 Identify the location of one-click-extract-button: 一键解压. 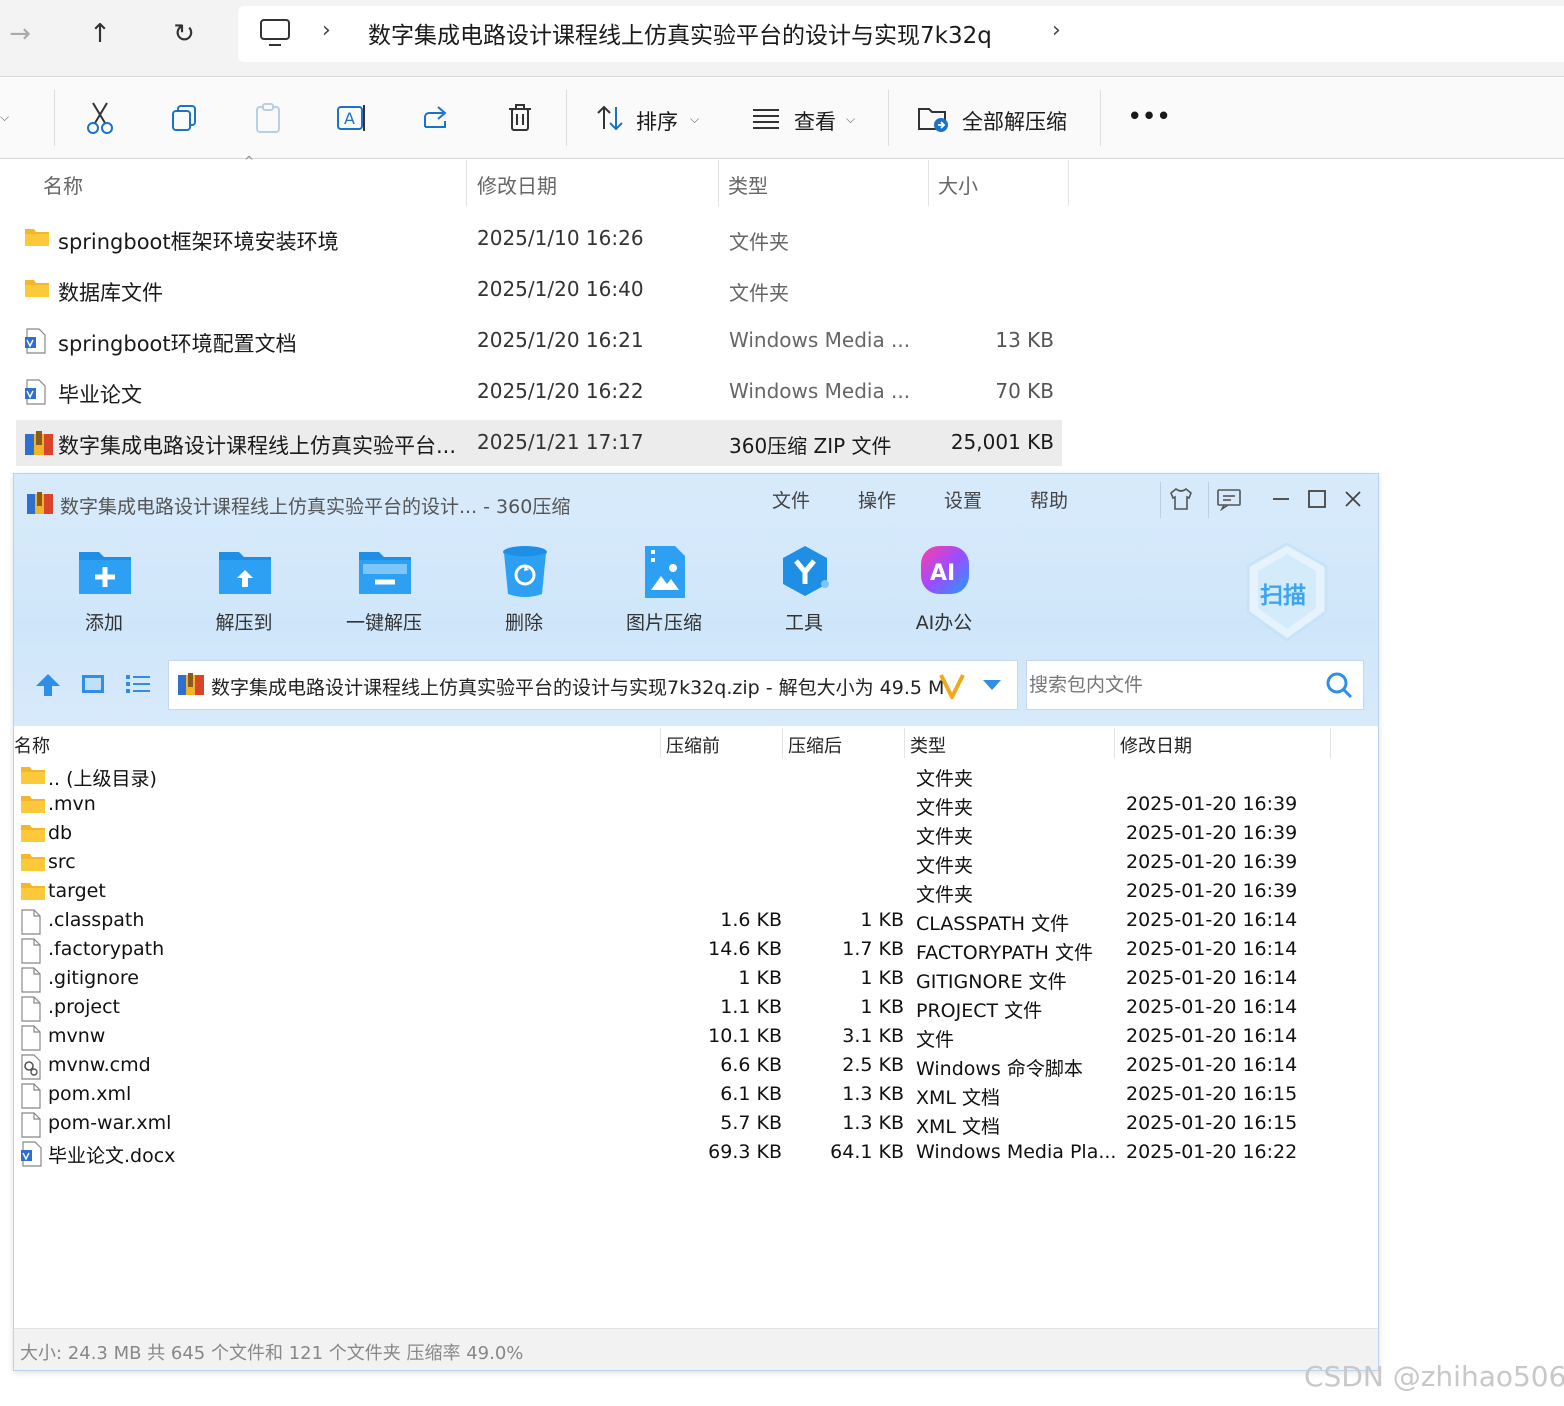
(384, 594).